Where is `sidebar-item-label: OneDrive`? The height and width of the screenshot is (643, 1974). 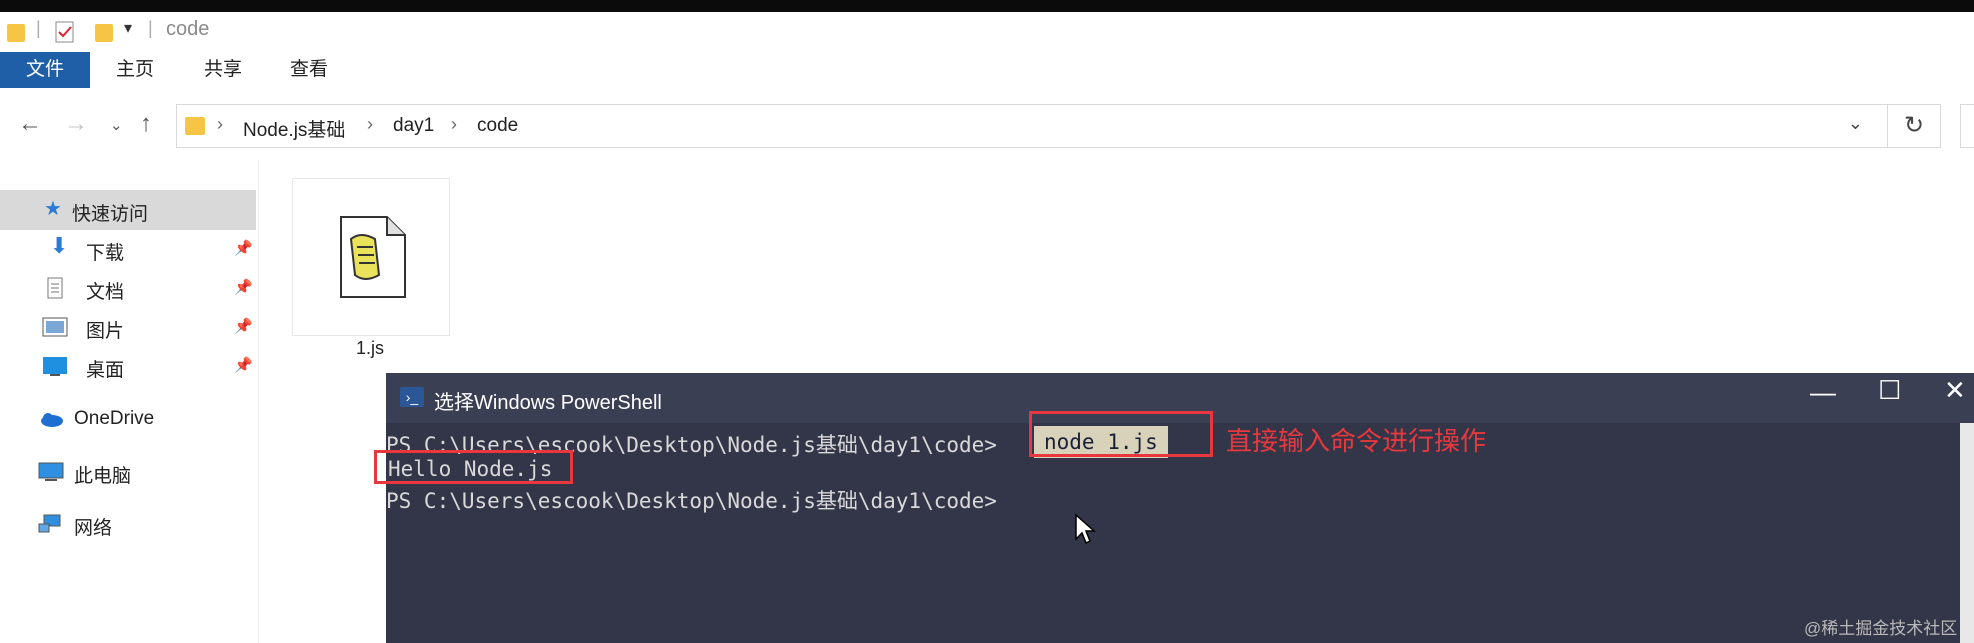
sidebar-item-label: OneDrive is located at coordinates (114, 418).